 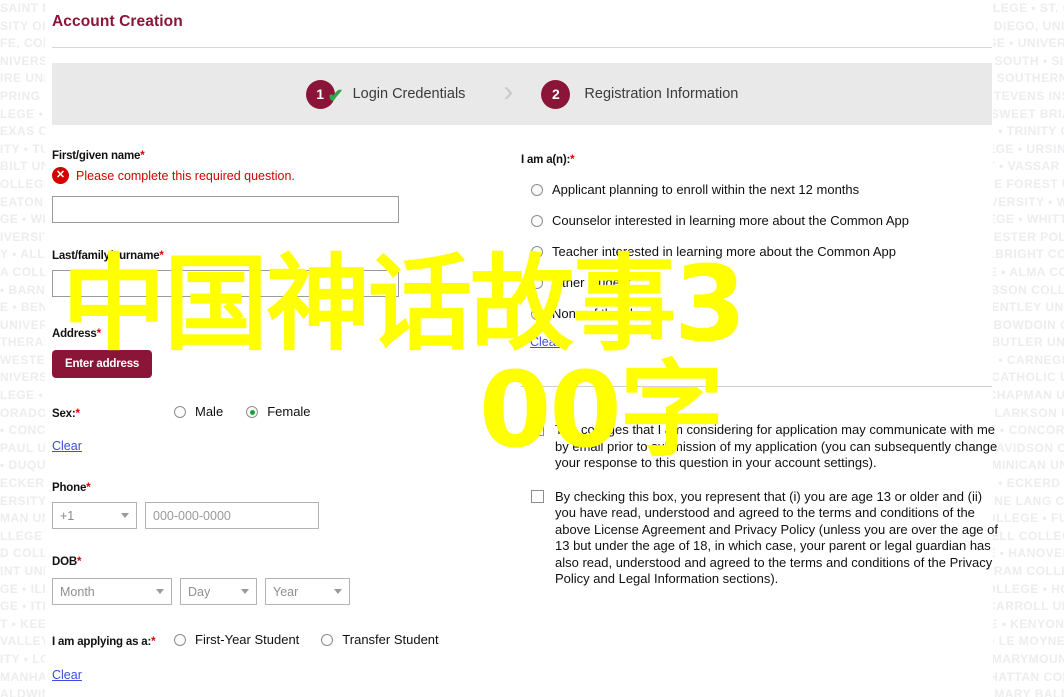 I want to click on error-message-text: Please complete this required question., so click(x=185, y=175).